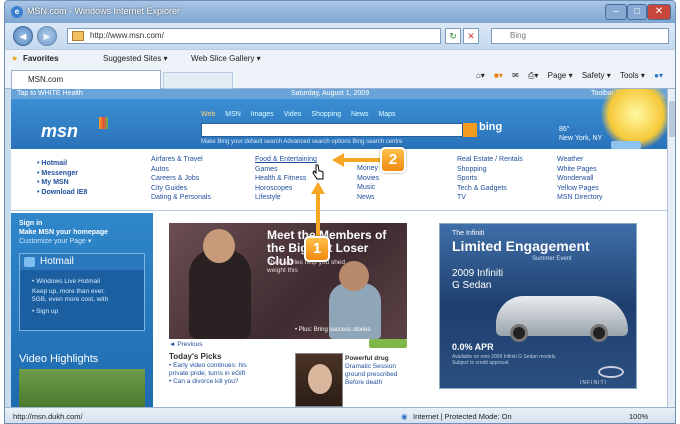  Describe the element at coordinates (181, 189) in the screenshot. I see `link-city-guides: City Guides` at that location.